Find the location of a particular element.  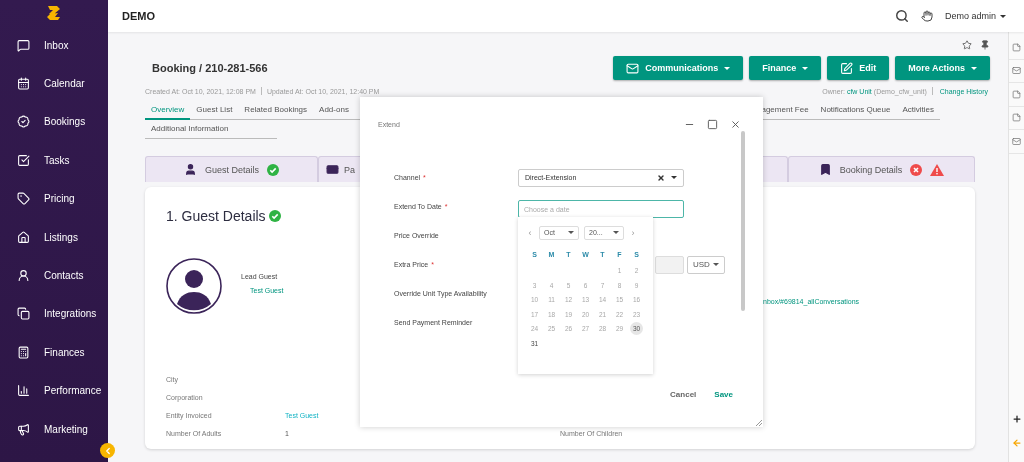

checkbox-icon is located at coordinates (23, 160).